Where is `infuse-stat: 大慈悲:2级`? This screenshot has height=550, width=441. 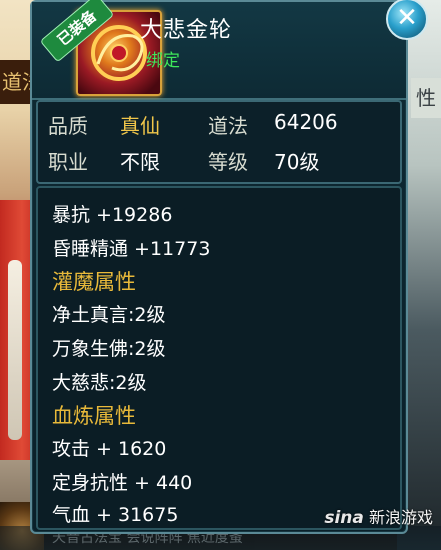
infuse-stat: 大慈悲:2级 is located at coordinates (99, 383).